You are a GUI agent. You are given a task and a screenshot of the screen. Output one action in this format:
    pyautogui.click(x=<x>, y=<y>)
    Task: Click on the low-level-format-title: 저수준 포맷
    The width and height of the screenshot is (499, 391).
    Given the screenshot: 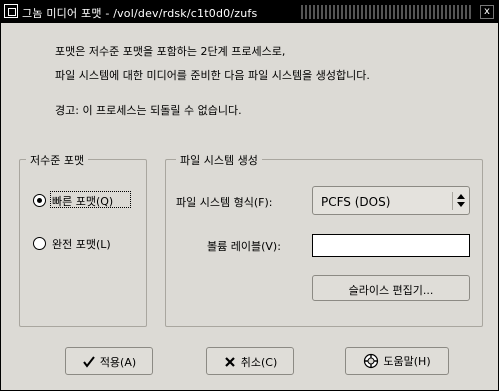 What is the action you would take?
    pyautogui.click(x=57, y=160)
    